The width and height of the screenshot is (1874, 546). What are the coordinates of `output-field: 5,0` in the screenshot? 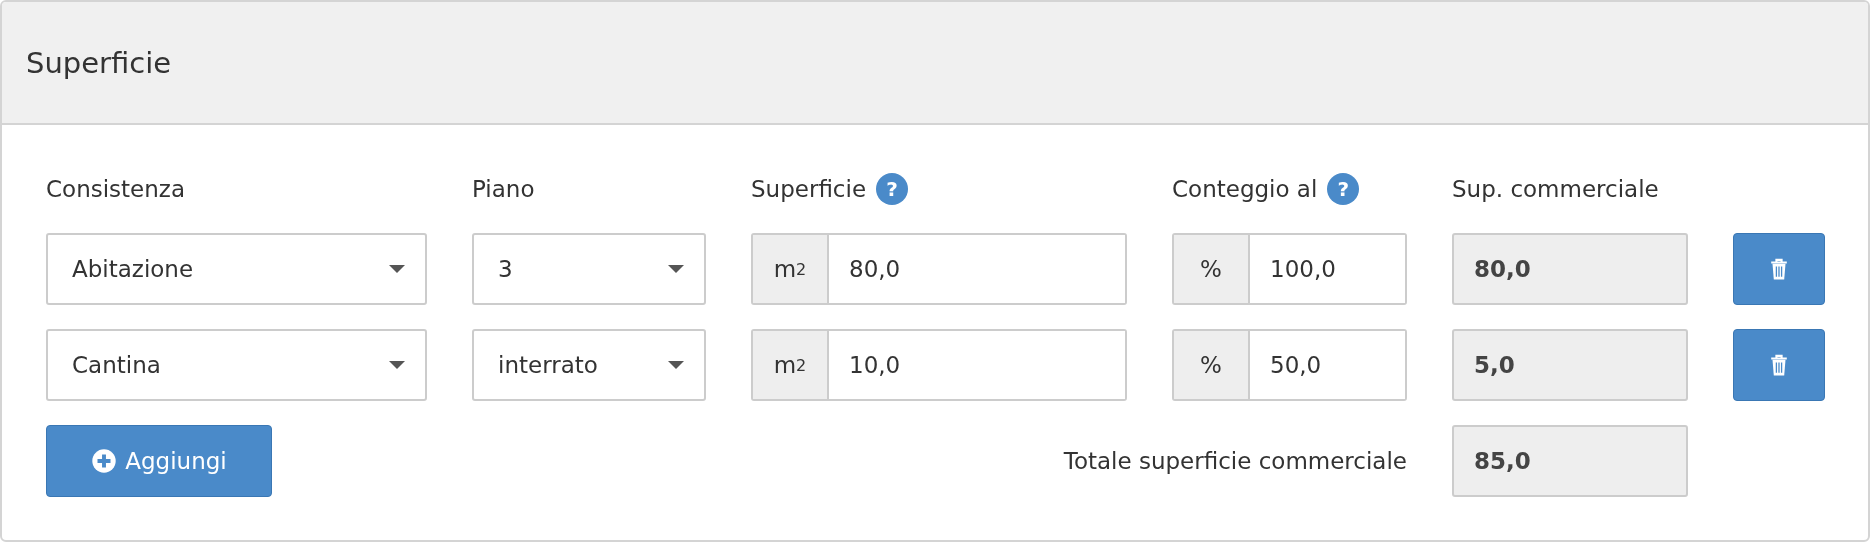 It's located at (1570, 365).